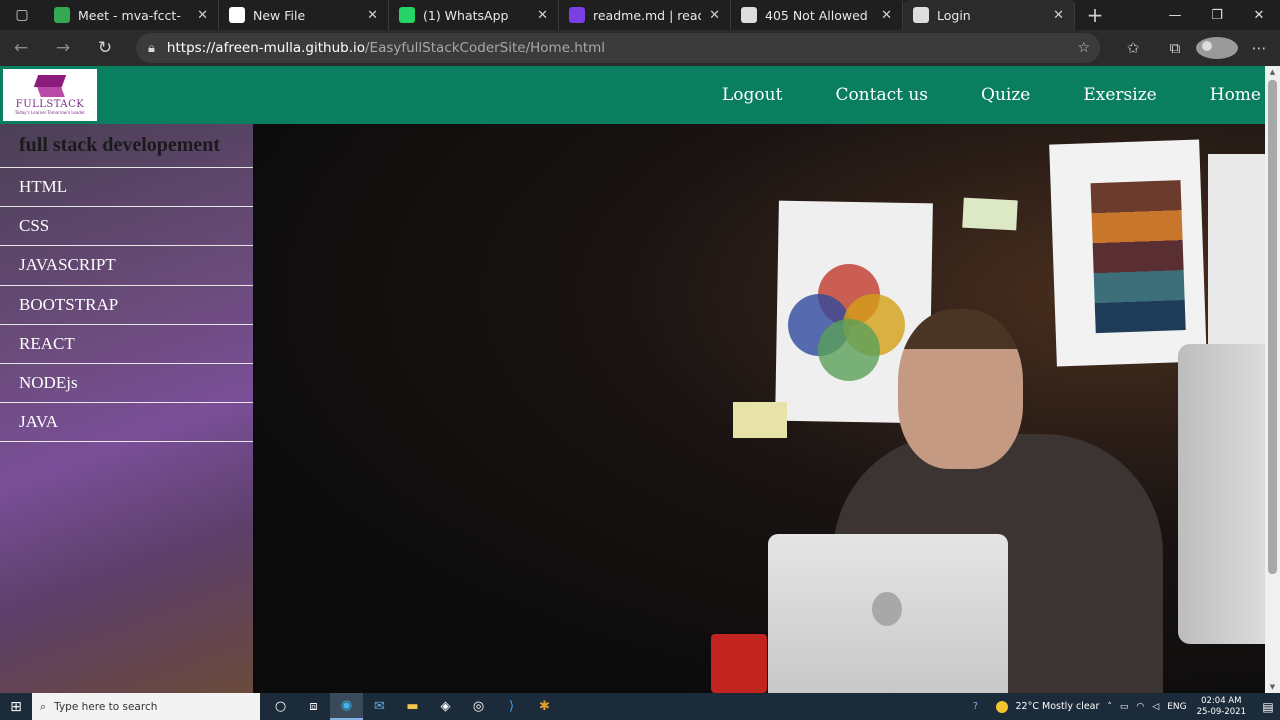 The width and height of the screenshot is (1280, 720). What do you see at coordinates (1259, 15) in the screenshot?
I see `close-window-icon: ✕` at bounding box center [1259, 15].